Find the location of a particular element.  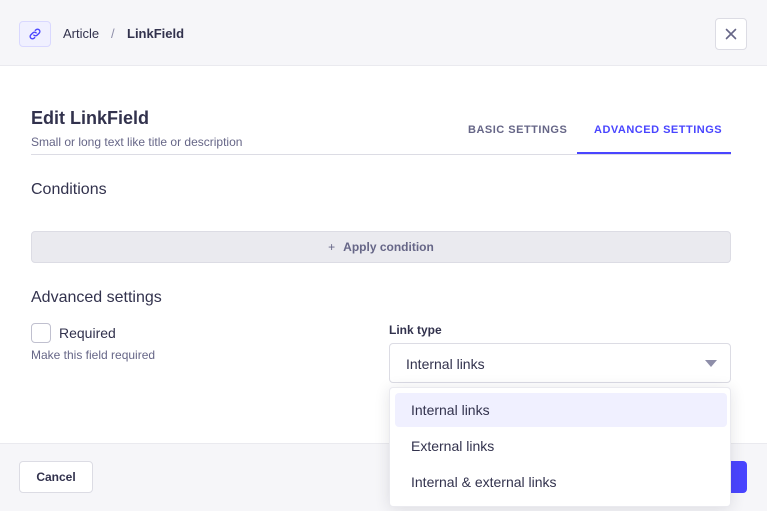

link-type-select: Internal links is located at coordinates (560, 363).